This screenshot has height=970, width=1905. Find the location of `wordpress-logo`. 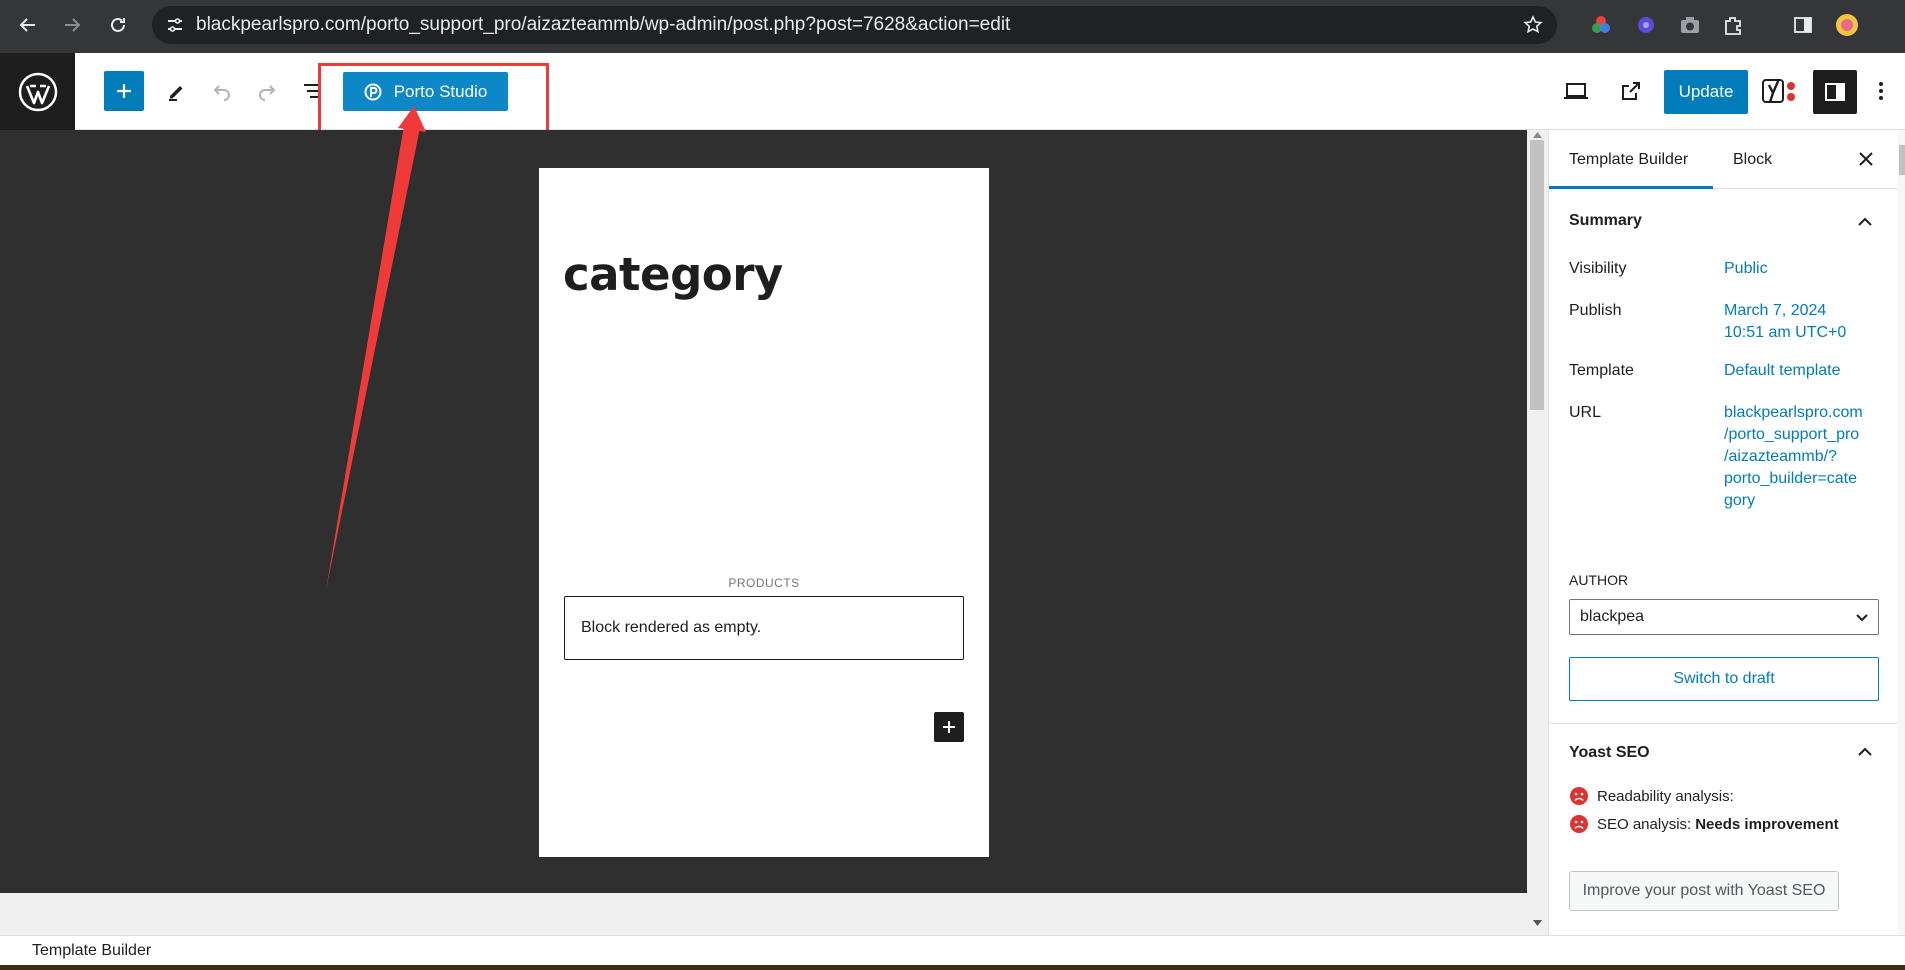

wordpress-logo is located at coordinates (37, 91).